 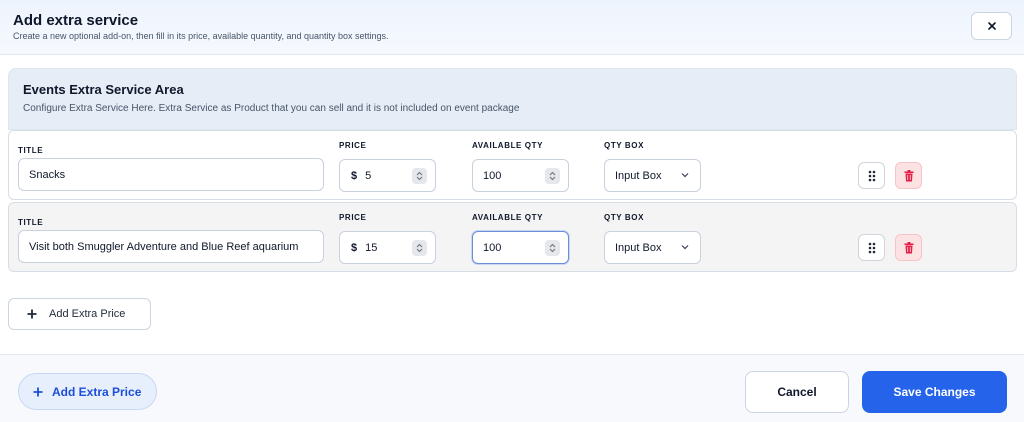 I want to click on save-changes-button: Save Changes, so click(x=934, y=392).